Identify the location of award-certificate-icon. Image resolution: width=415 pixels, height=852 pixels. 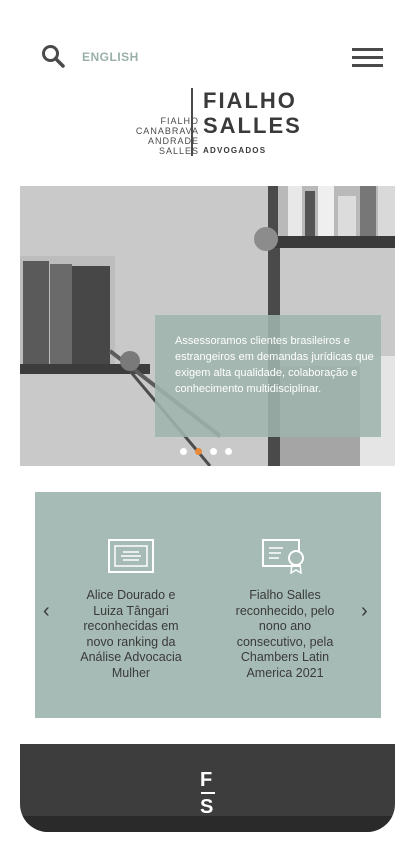
(283, 556).